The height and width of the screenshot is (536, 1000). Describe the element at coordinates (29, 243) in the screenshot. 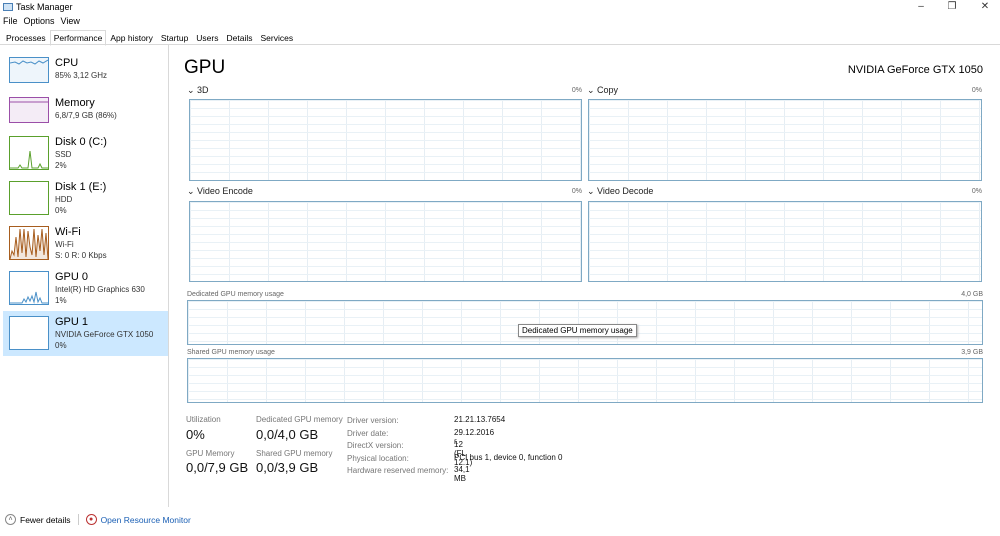

I see `wifi-thumbnail-graph` at that location.